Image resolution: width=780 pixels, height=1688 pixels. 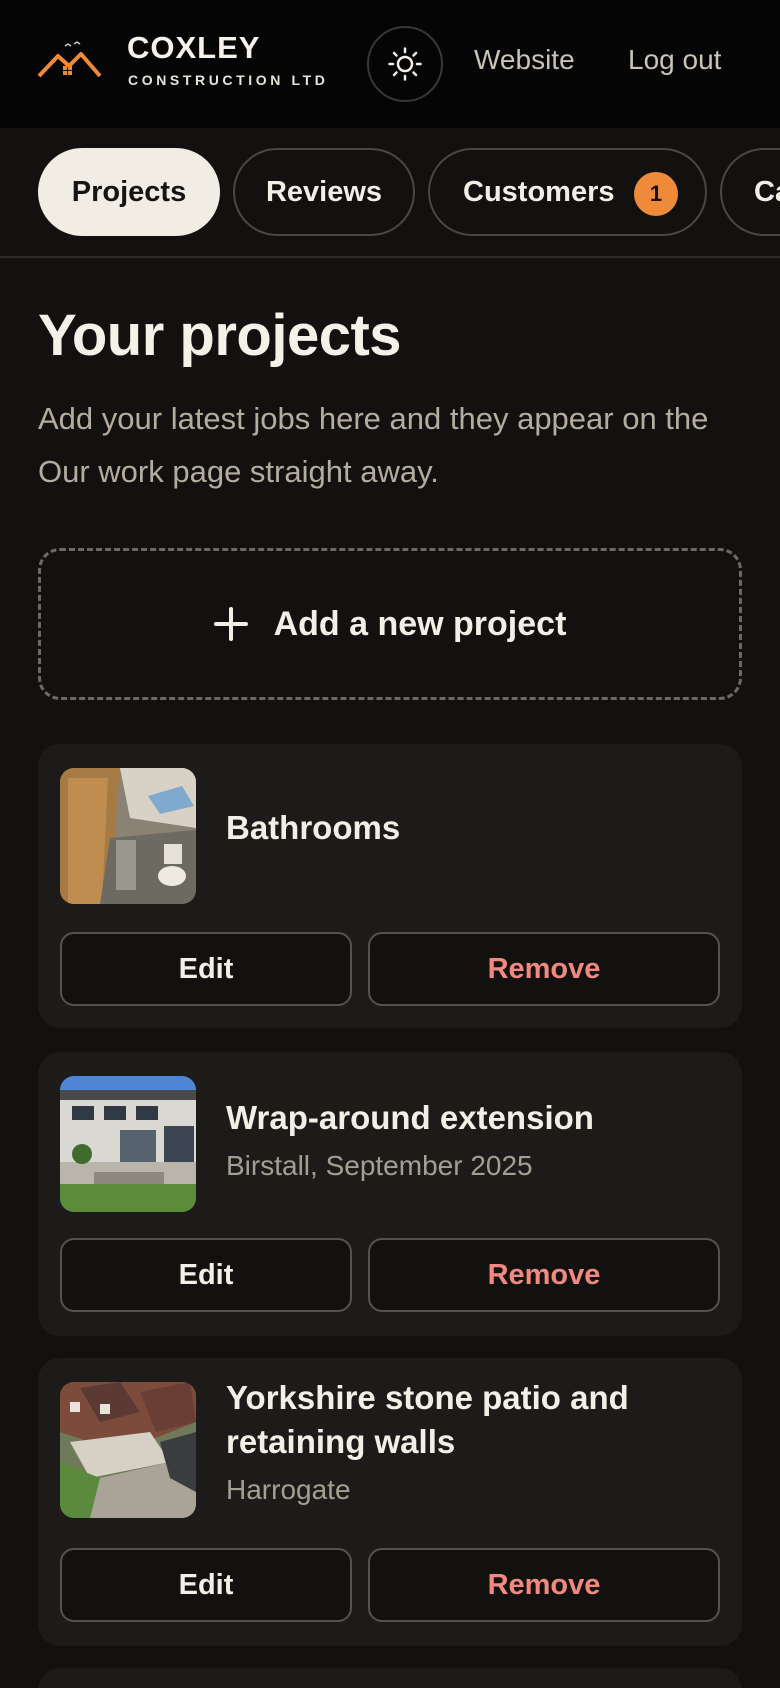 What do you see at coordinates (524, 60) in the screenshot?
I see `website-link: Website` at bounding box center [524, 60].